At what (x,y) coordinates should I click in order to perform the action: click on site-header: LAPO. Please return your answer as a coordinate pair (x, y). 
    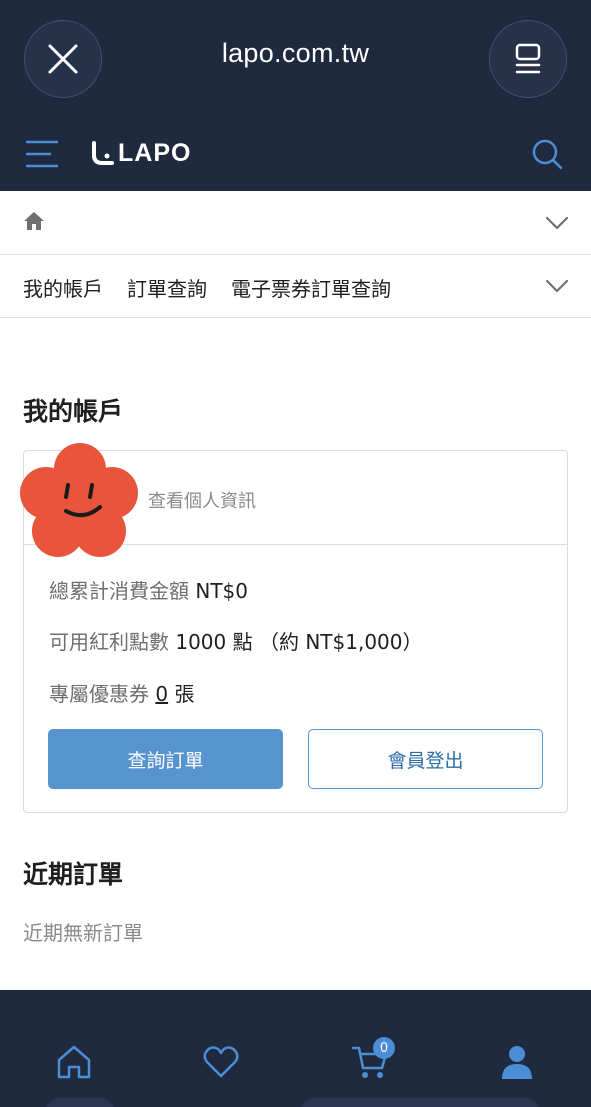
    Looking at the image, I should click on (295, 151).